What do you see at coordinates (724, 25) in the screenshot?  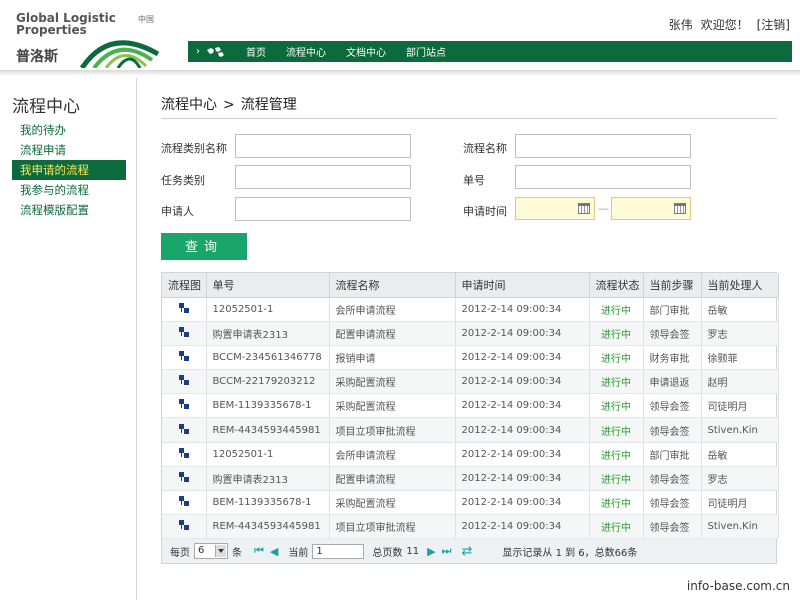 I see `welcome-text: 欢迎您！` at bounding box center [724, 25].